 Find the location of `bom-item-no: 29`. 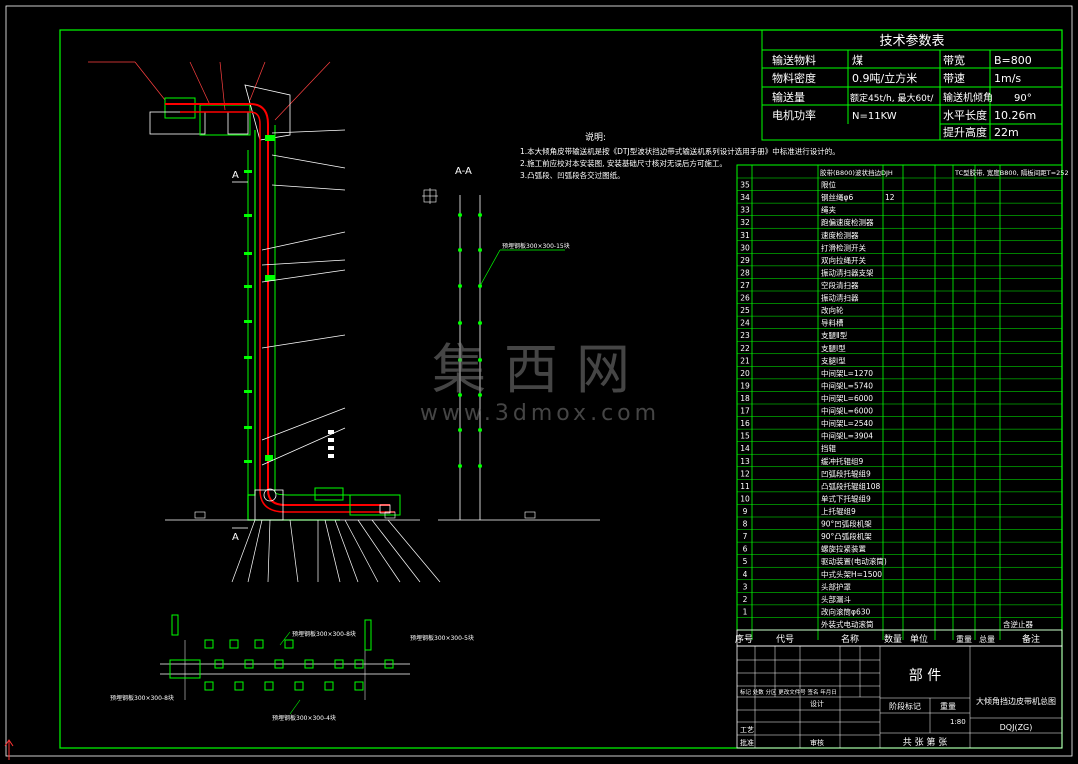

bom-item-no: 29 is located at coordinates (745, 260).